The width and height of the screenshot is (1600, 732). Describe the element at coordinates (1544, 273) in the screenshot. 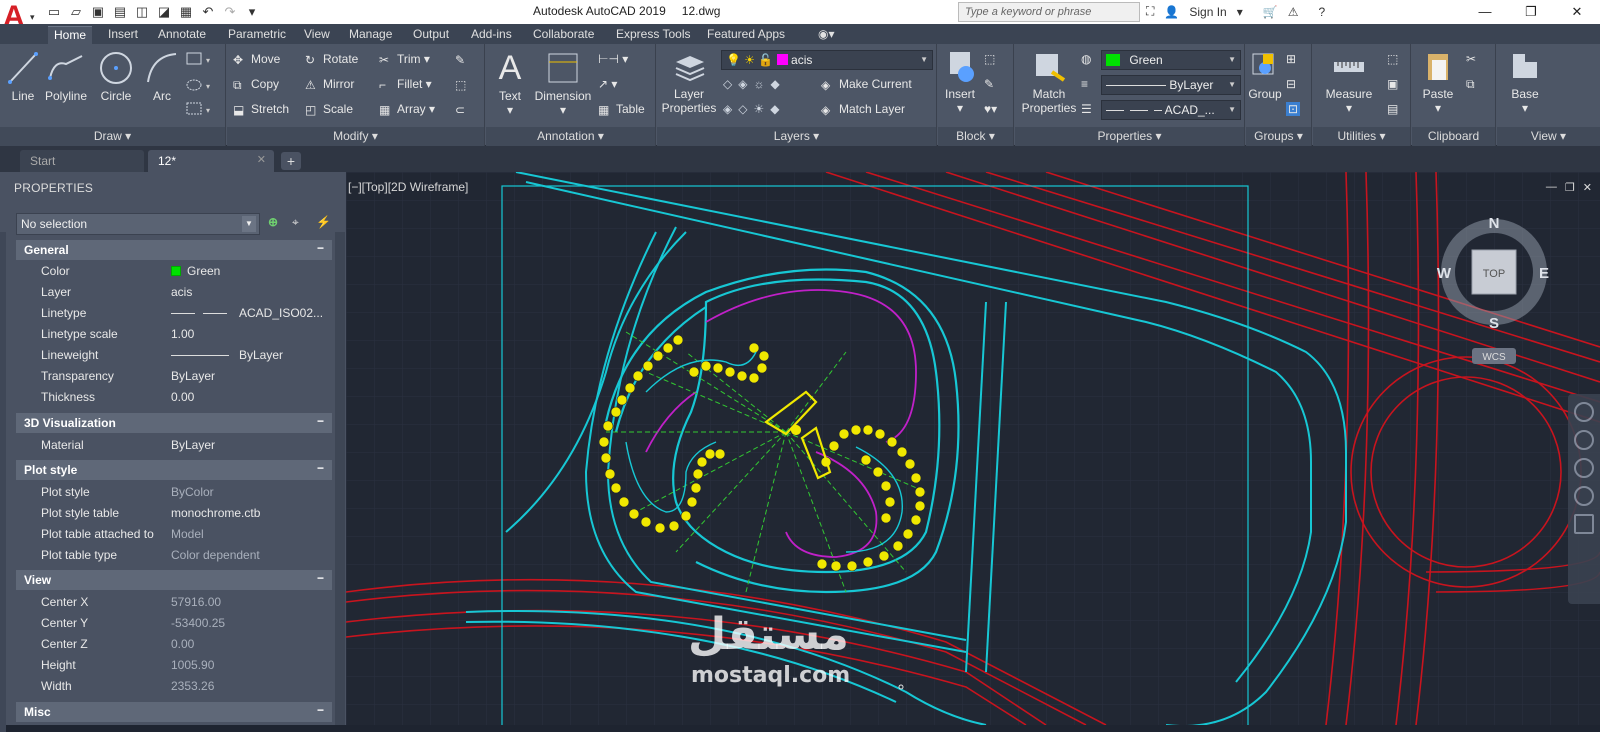

I see `compass-east: E` at that location.